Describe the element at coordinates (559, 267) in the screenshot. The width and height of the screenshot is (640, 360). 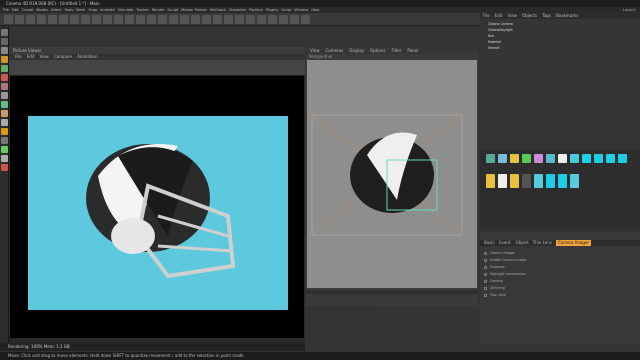
I see `attr-row: Exposure` at that location.